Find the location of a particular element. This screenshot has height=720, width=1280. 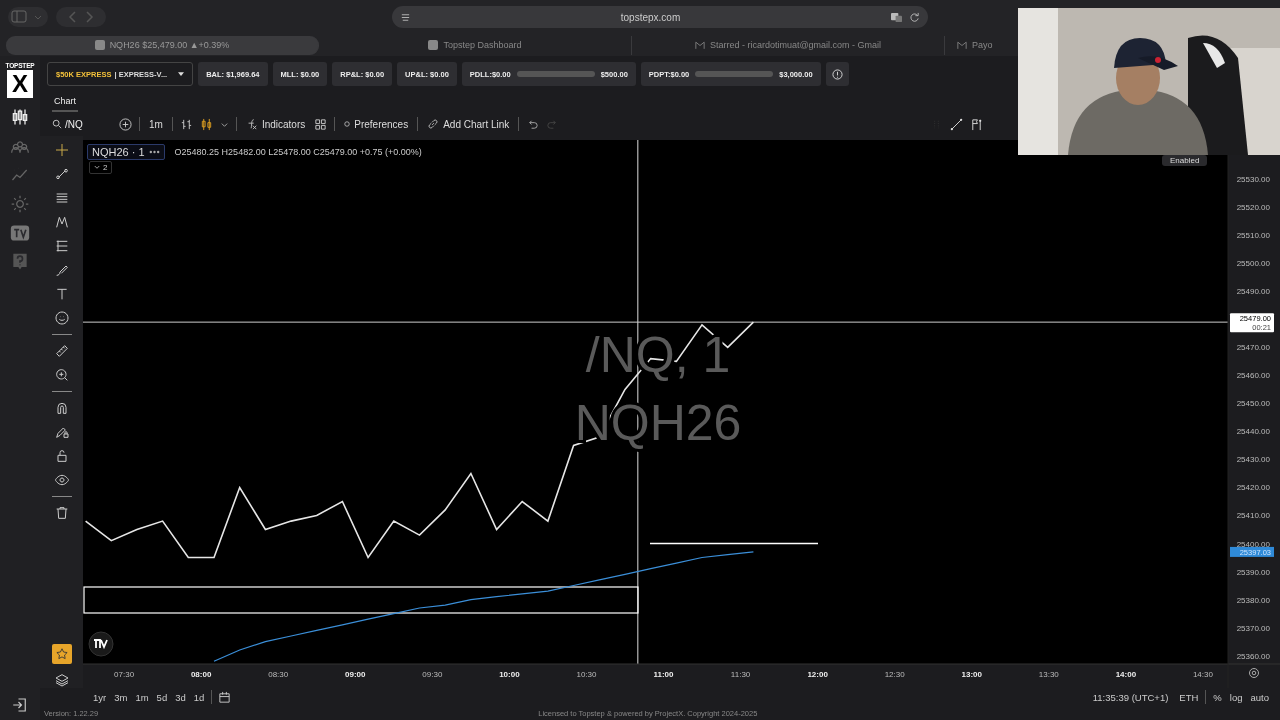

log-button: log is located at coordinates (1236, 697).